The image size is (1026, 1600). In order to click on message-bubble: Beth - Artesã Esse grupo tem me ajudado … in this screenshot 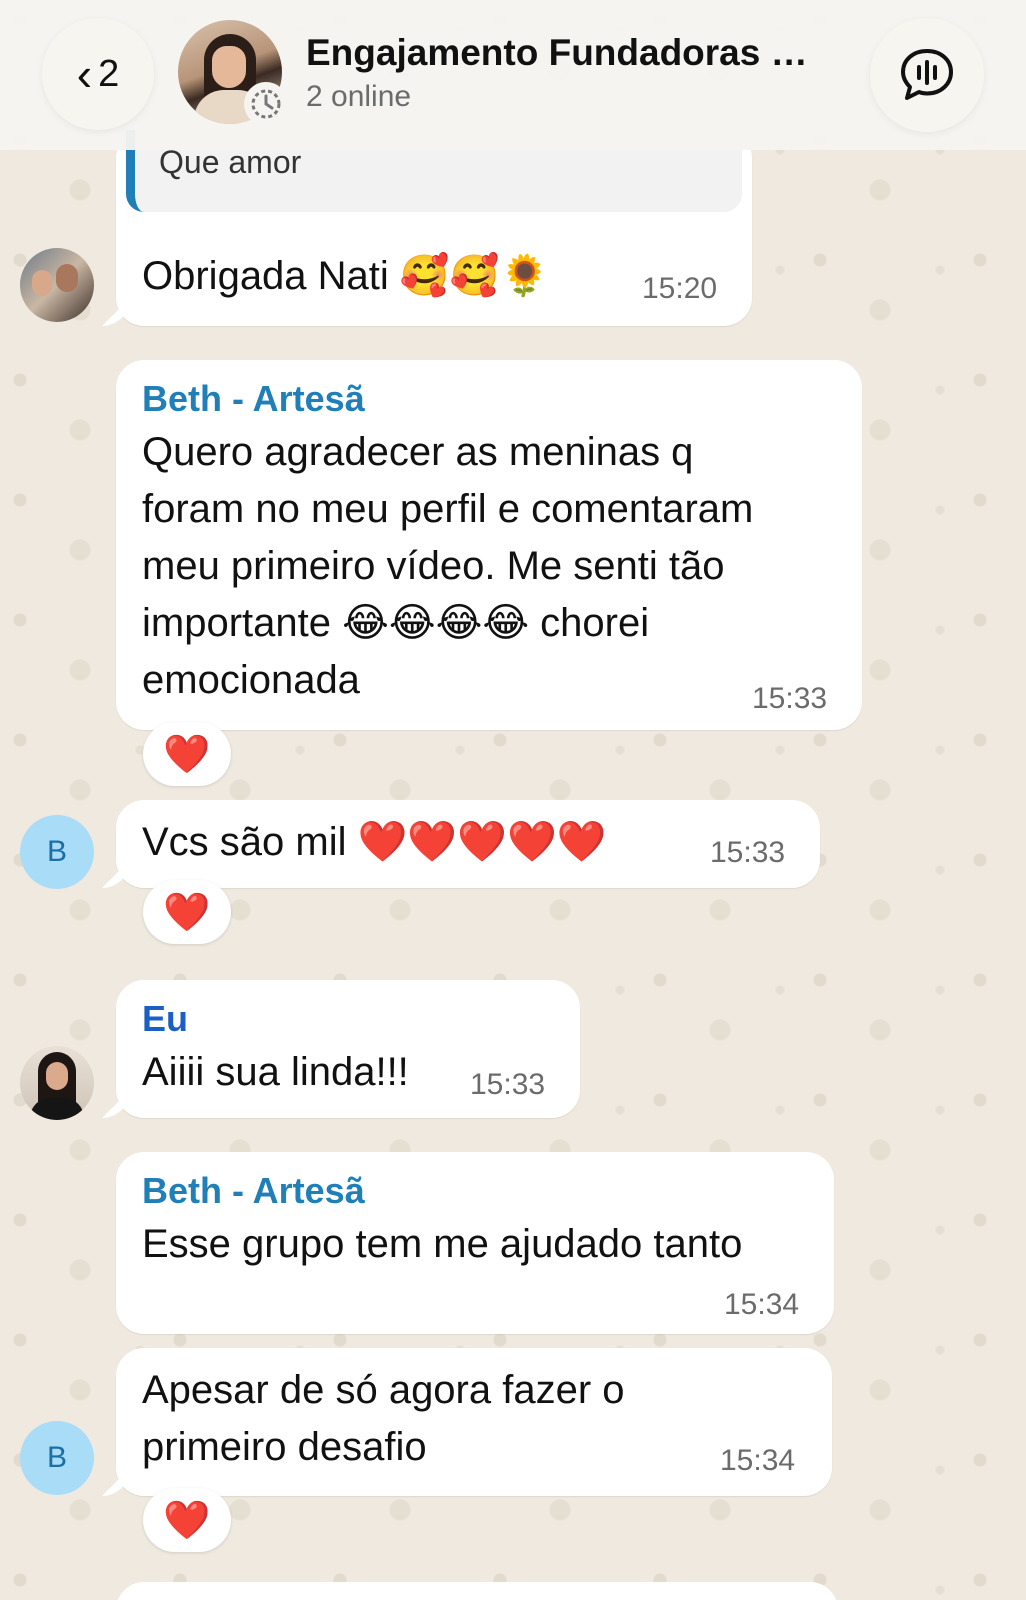, I will do `click(475, 1243)`.